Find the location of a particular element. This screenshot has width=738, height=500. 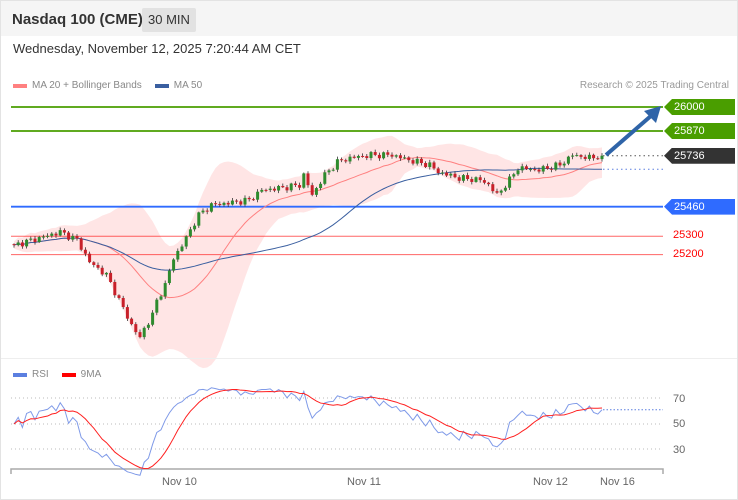

x-axis is located at coordinates (337, 471).